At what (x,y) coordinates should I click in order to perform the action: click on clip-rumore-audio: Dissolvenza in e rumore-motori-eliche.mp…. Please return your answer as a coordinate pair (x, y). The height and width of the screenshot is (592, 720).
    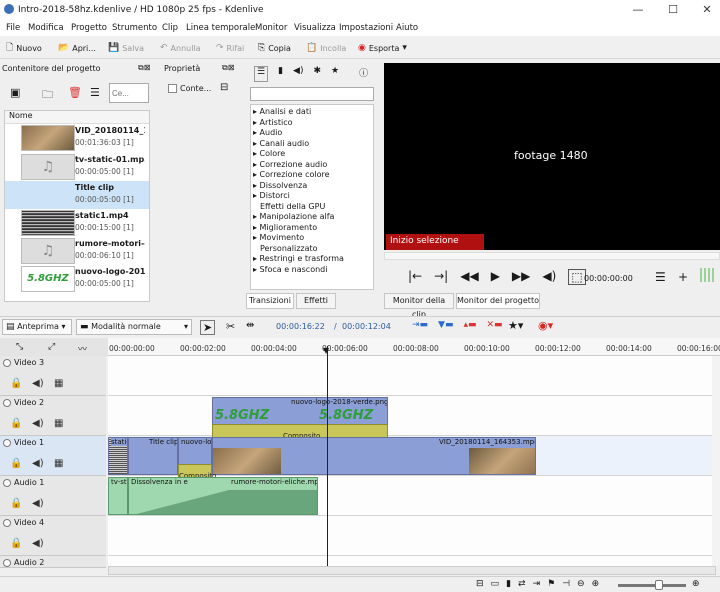
    Looking at the image, I should click on (223, 496).